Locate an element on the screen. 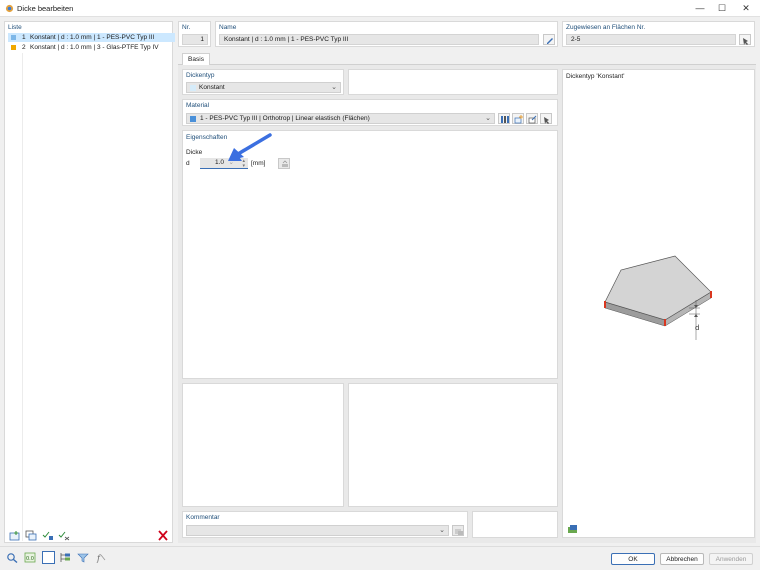 The image size is (760, 570). thickness-type-panel: Dickentyp Konstant ⌄ is located at coordinates (263, 82).